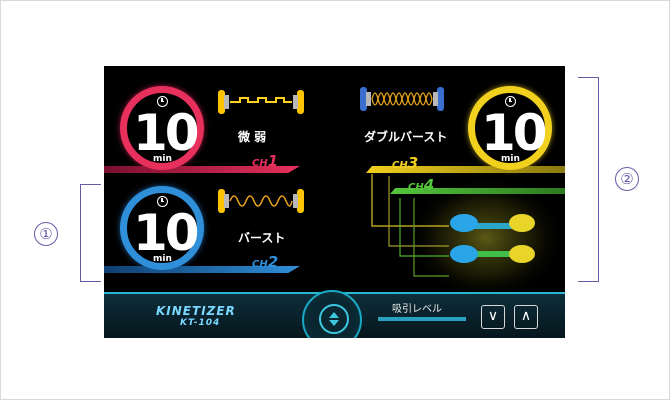  What do you see at coordinates (166, 133) in the screenshot?
I see `ch1-minutes: 10` at bounding box center [166, 133].